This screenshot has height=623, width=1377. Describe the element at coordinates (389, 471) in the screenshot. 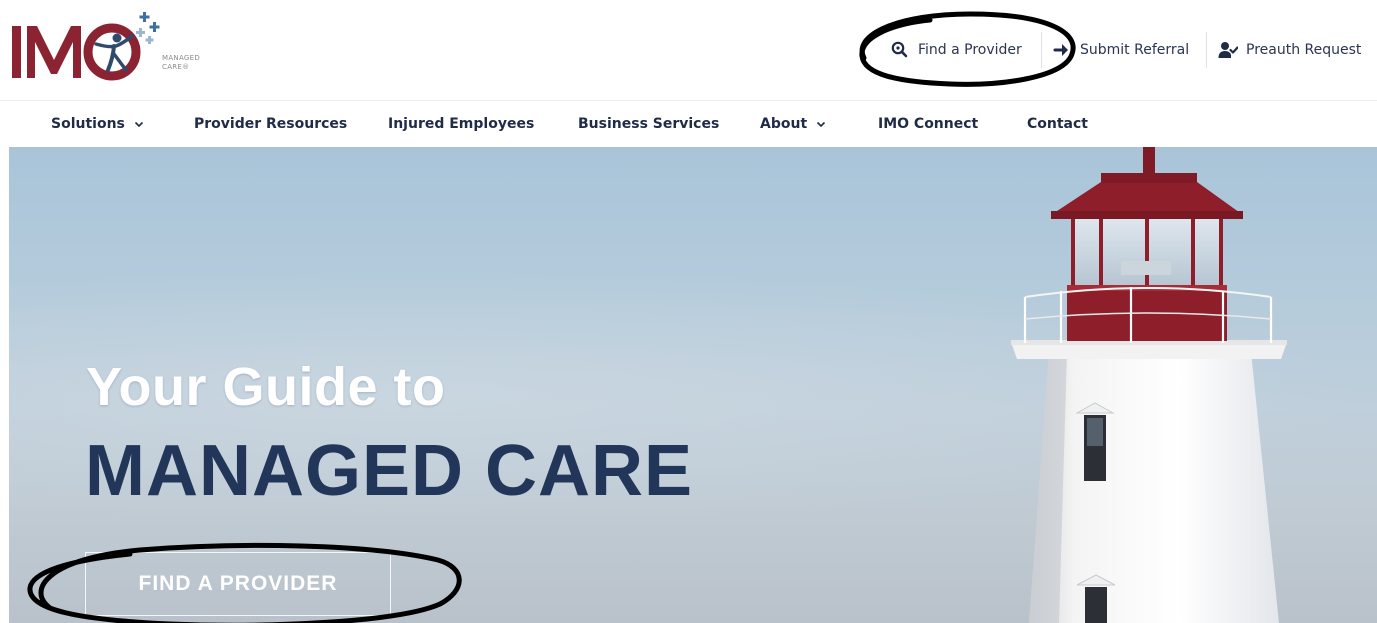

I see `hero-heading-line2: MANAGED CARE` at that location.